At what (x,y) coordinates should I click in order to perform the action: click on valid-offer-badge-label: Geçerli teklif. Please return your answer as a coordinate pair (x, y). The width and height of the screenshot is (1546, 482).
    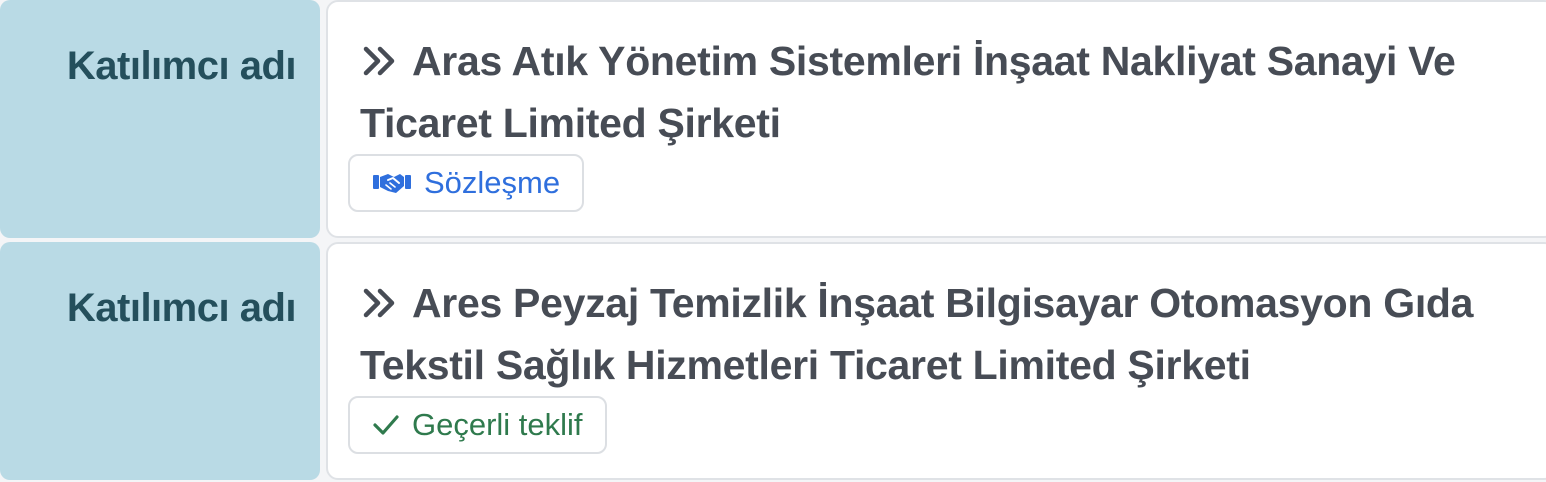
    Looking at the image, I should click on (497, 424).